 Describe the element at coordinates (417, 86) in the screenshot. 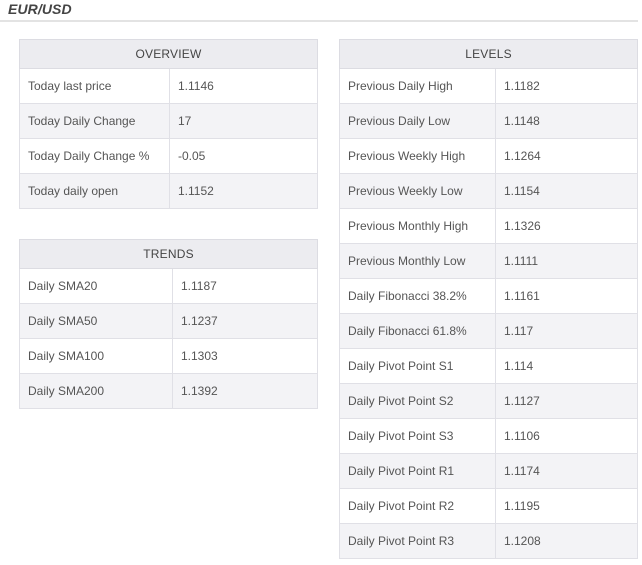

I see `row-label: Previous Daily High` at that location.